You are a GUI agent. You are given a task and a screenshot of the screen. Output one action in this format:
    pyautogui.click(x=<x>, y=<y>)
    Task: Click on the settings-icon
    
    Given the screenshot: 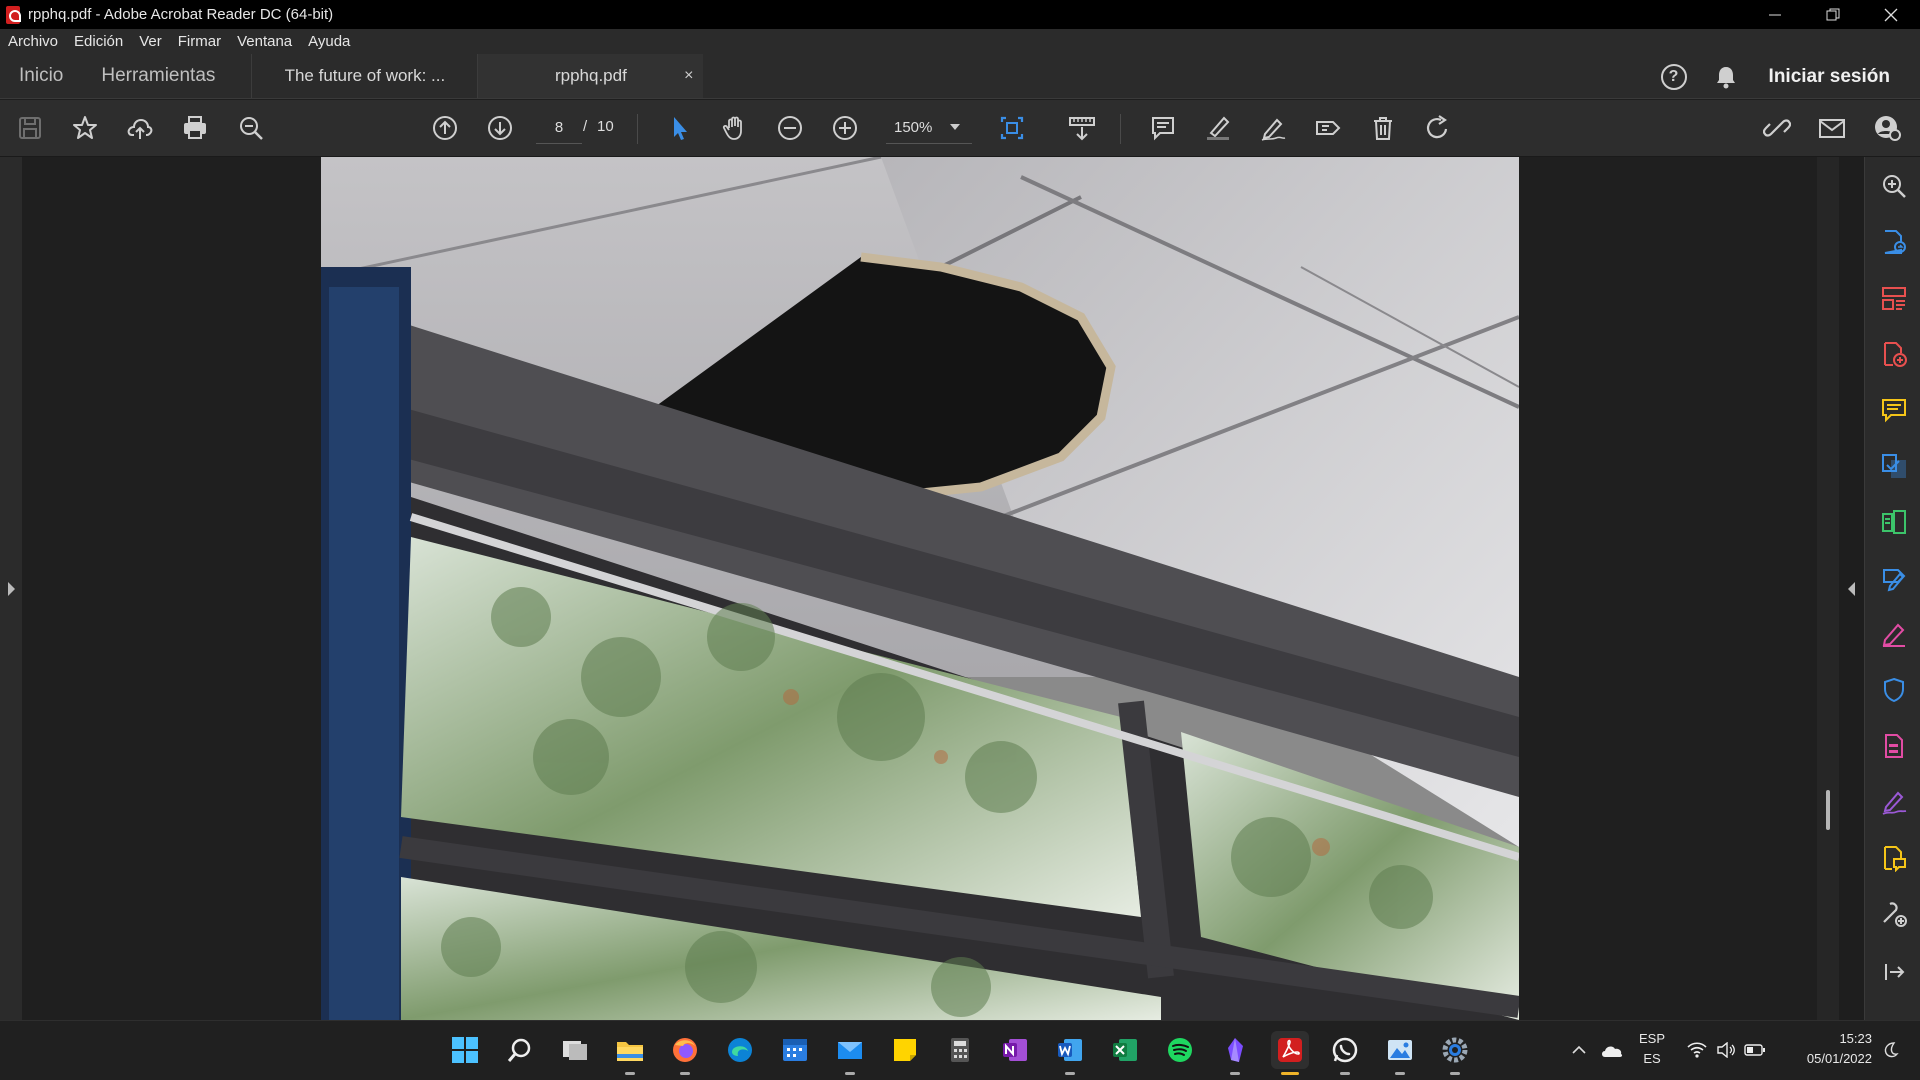 What is the action you would take?
    pyautogui.click(x=1455, y=1053)
    